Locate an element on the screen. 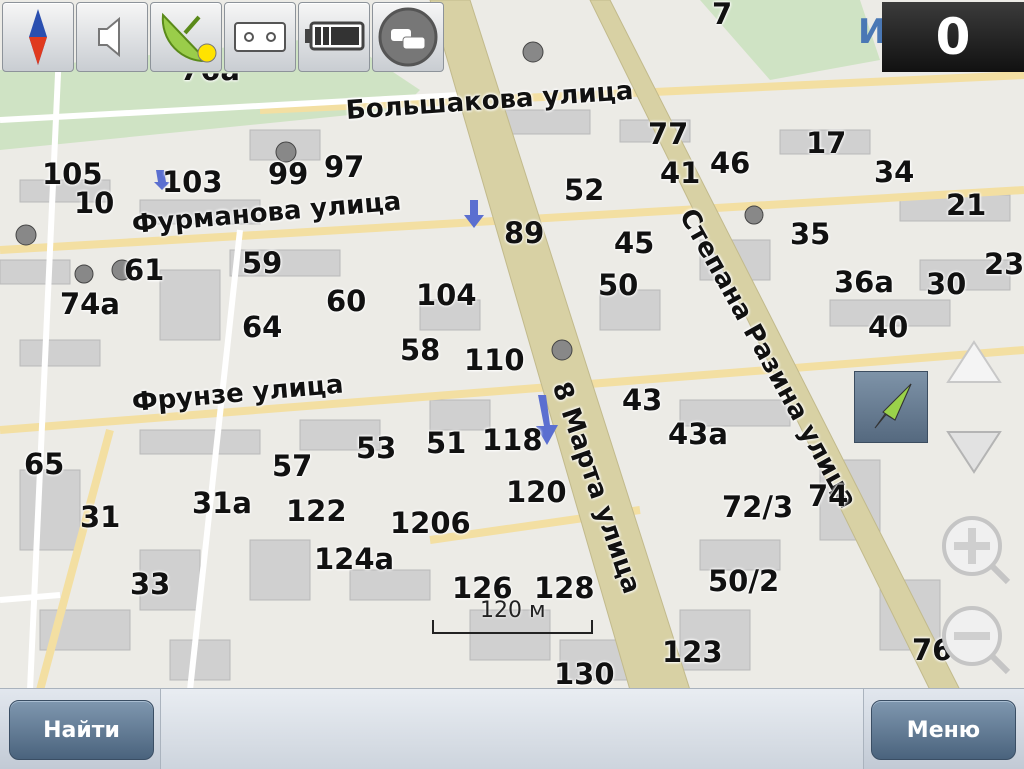  cursor-arrow-icon is located at coordinates (893, 406).